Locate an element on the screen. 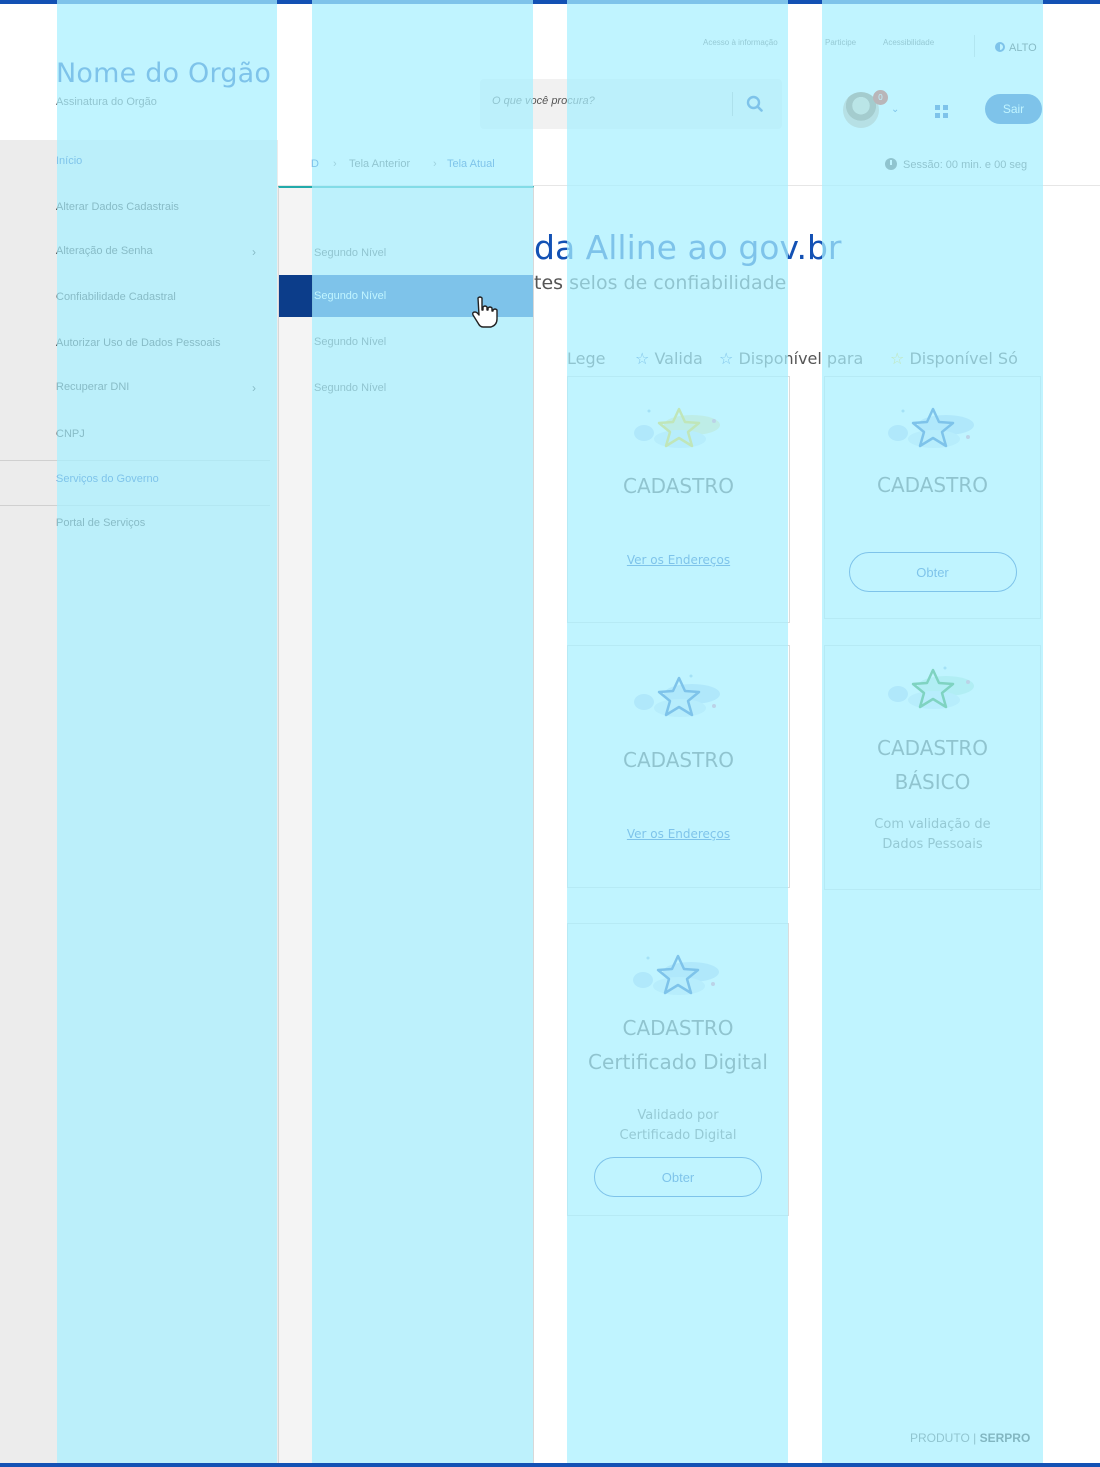 The width and height of the screenshot is (1100, 1467). org-name: Nome do Orgão is located at coordinates (163, 73).